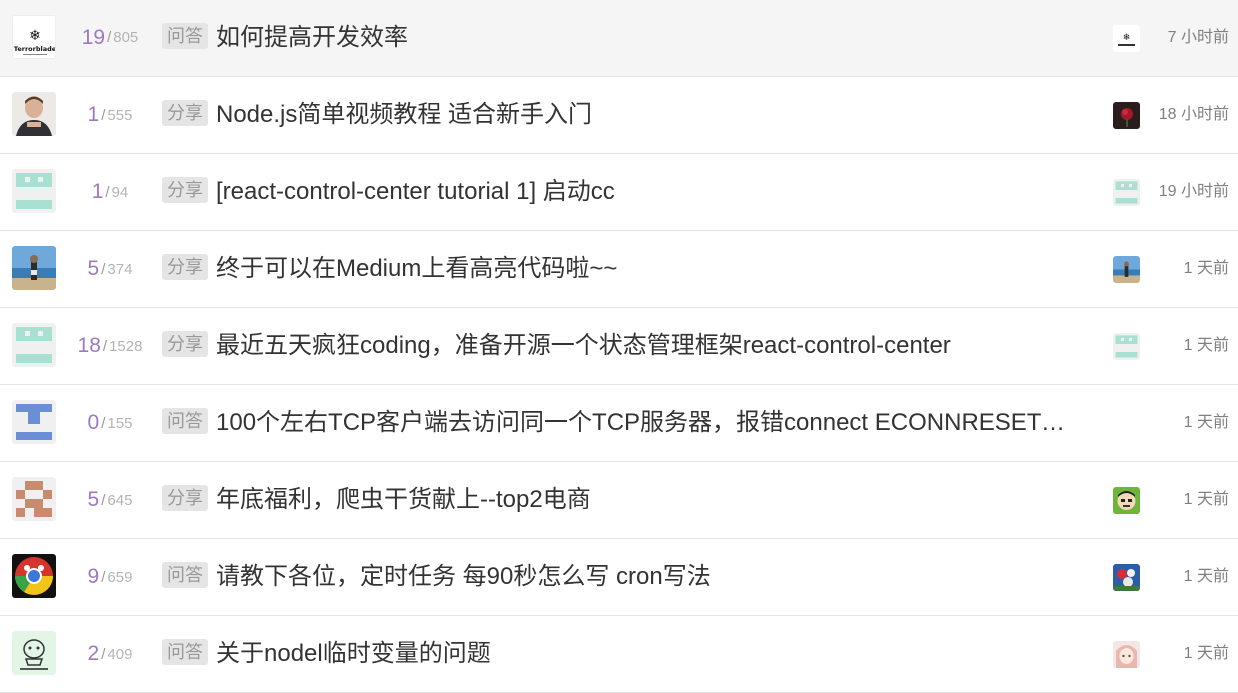 The height and width of the screenshot is (693, 1238). What do you see at coordinates (1194, 192) in the screenshot?
I see `last-reply-time: 19 小时前` at bounding box center [1194, 192].